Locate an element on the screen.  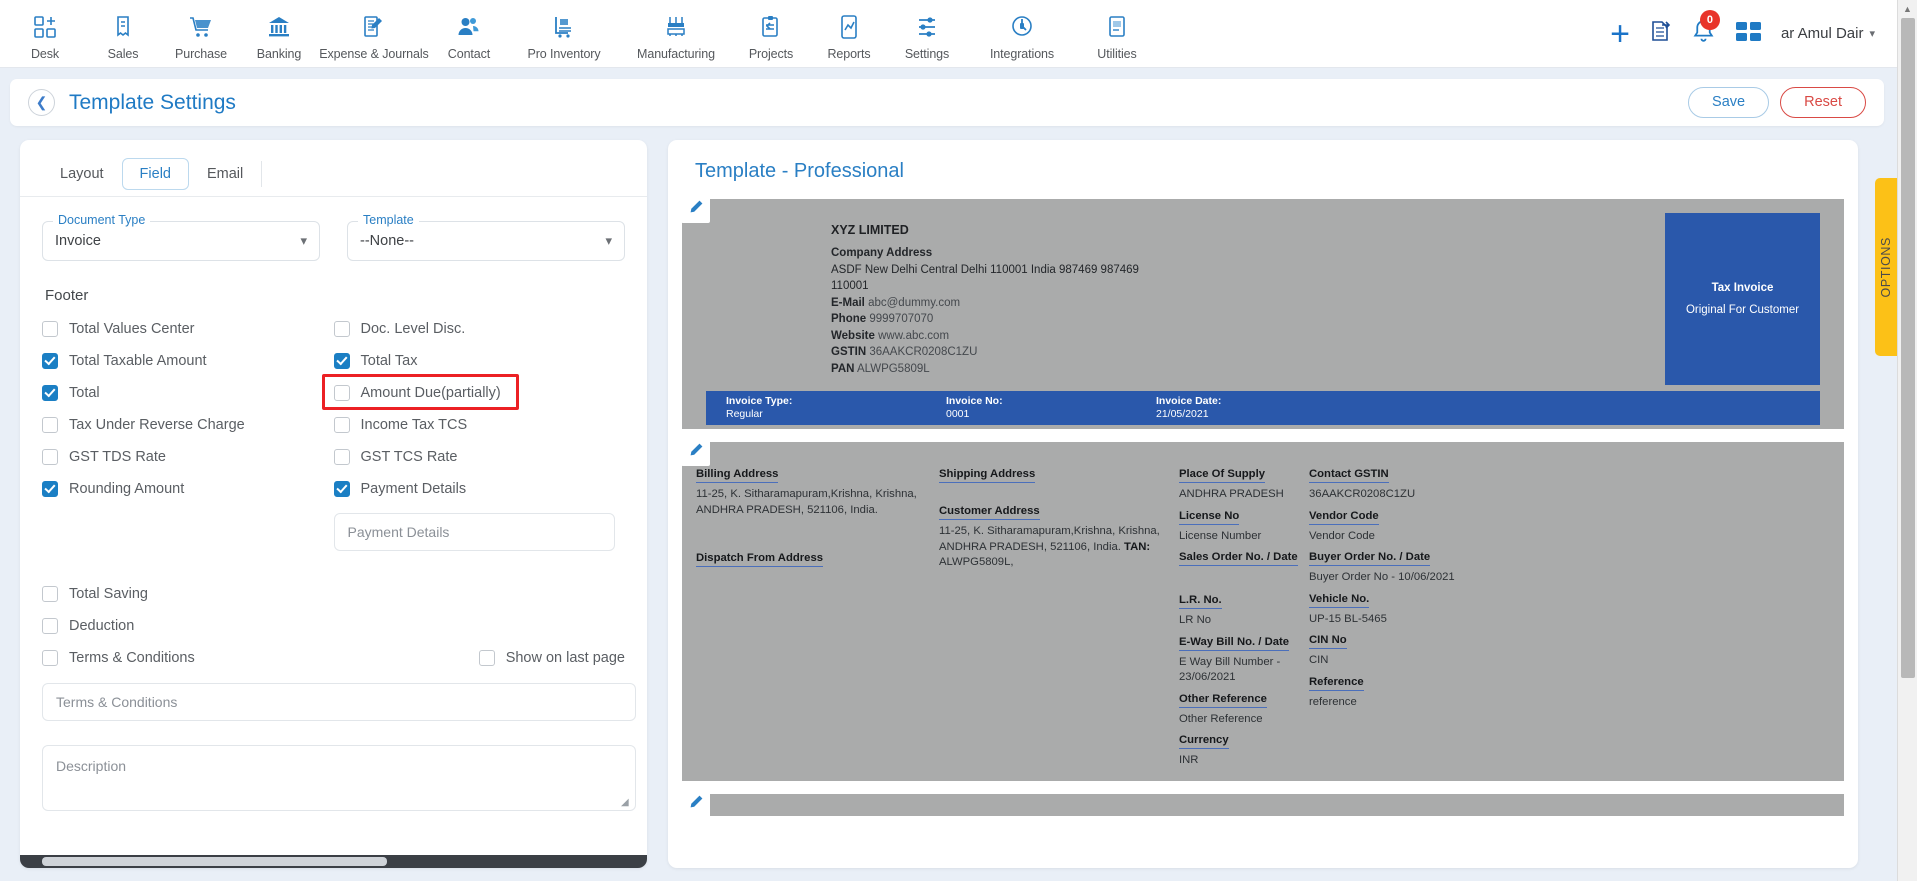
checkbox-total-taxable-amount is located at coordinates (50, 360).